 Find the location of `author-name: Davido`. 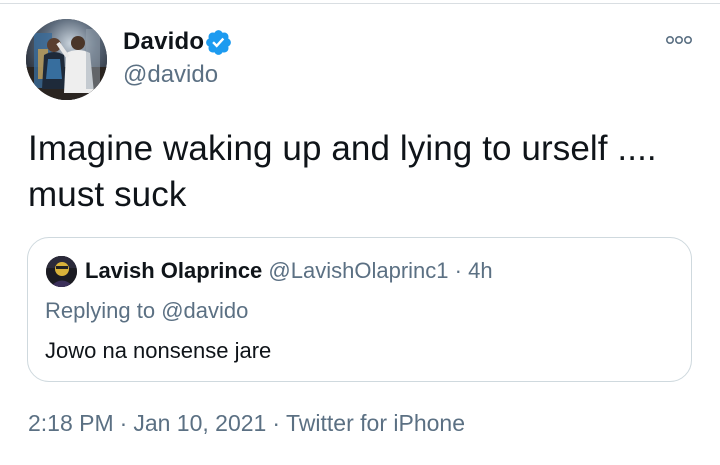

author-name: Davido is located at coordinates (163, 42).